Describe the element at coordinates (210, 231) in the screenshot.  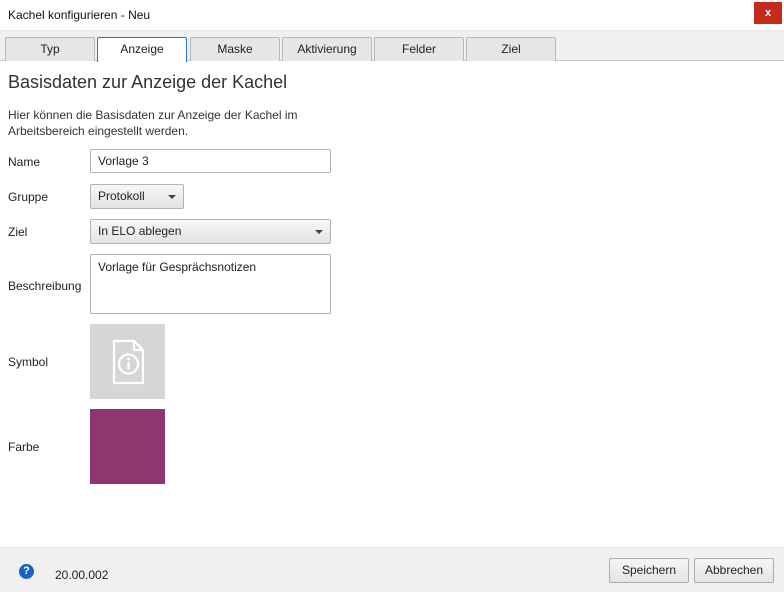
I see `ziel-select: In ELO ablegen` at that location.